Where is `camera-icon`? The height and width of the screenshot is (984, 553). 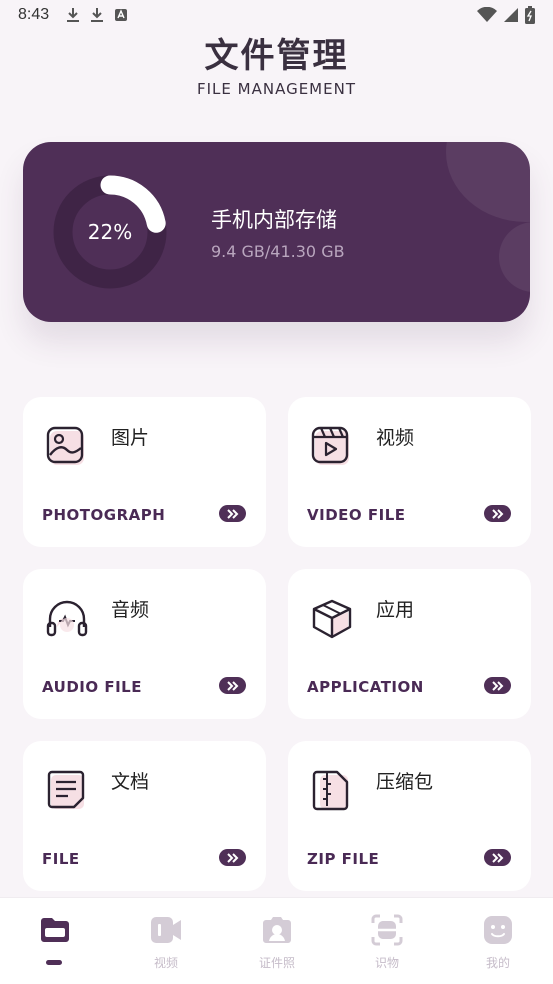
camera-icon is located at coordinates (277, 930).